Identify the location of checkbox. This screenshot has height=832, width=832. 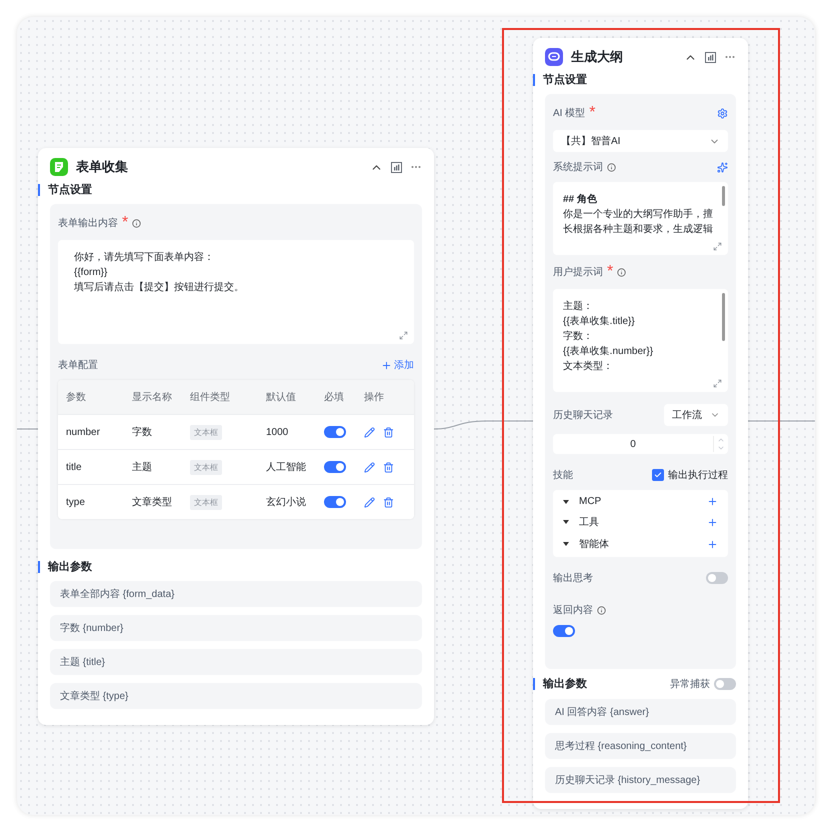
(658, 475).